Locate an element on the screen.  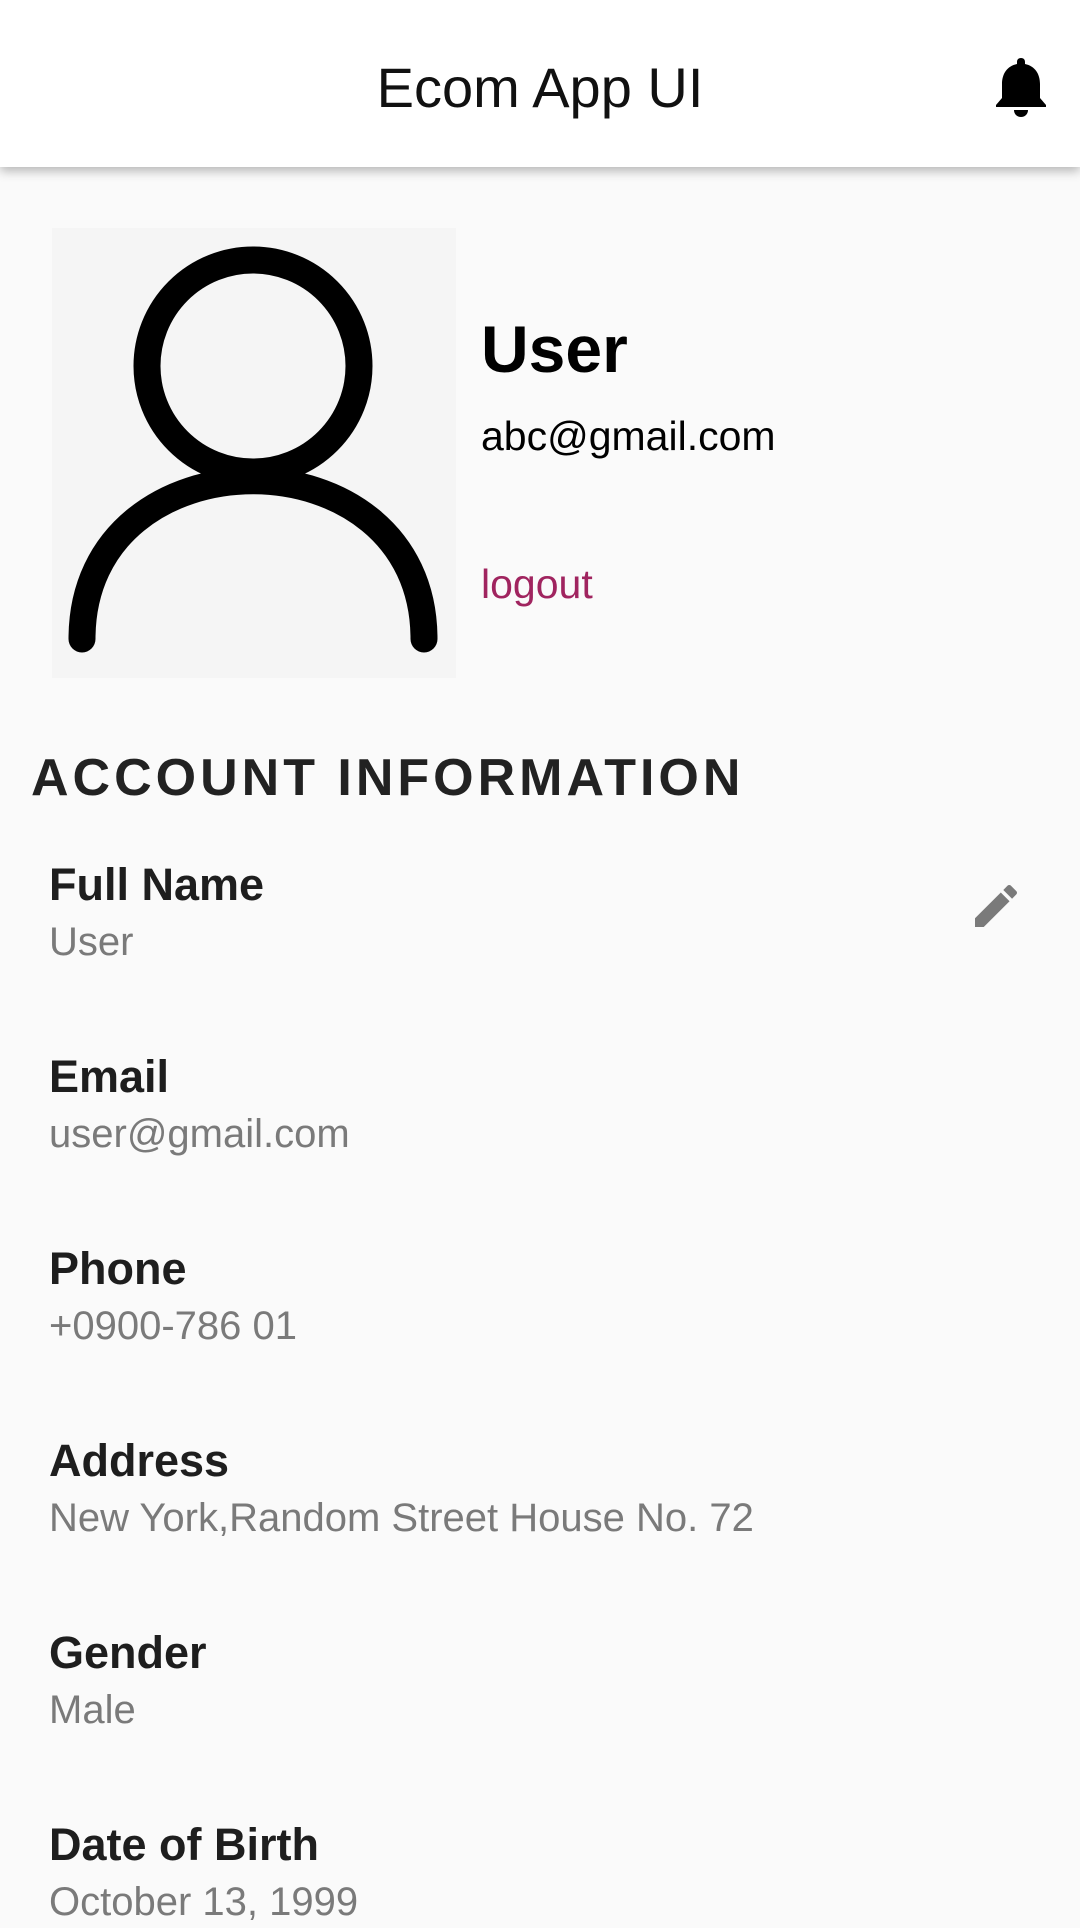
info-label: Phone is located at coordinates (118, 1268).